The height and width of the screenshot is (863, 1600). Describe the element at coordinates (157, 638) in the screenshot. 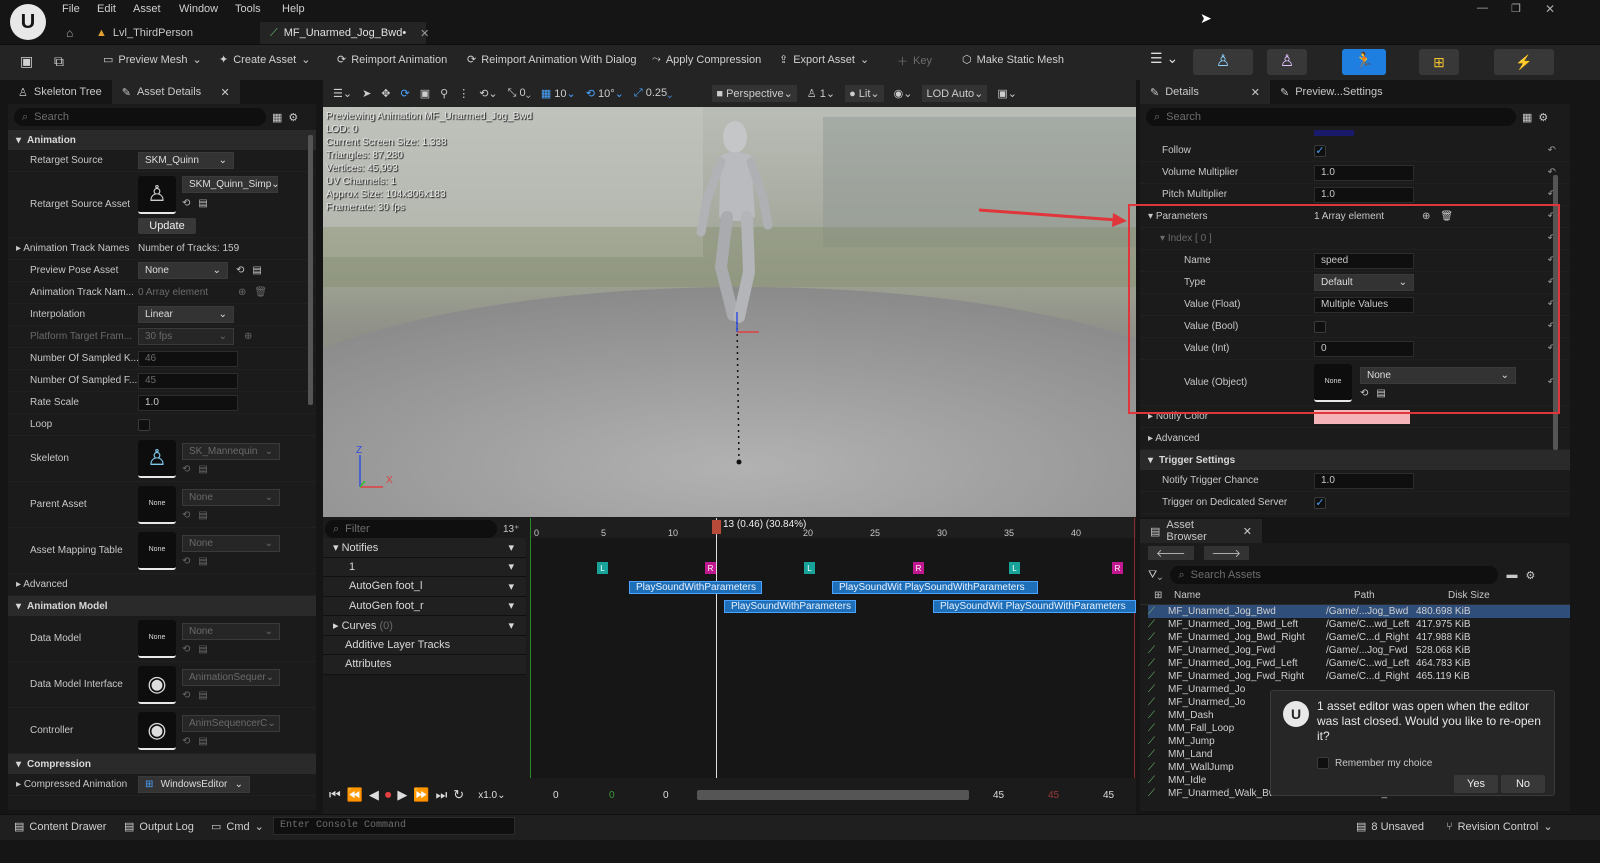

I see `data-model-thumbnail: None` at that location.